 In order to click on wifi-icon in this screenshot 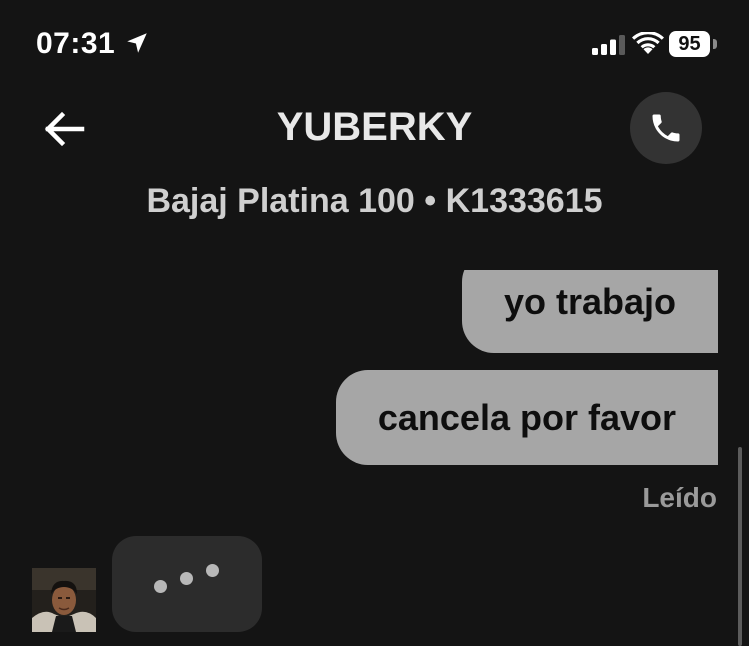, I will do `click(648, 43)`.